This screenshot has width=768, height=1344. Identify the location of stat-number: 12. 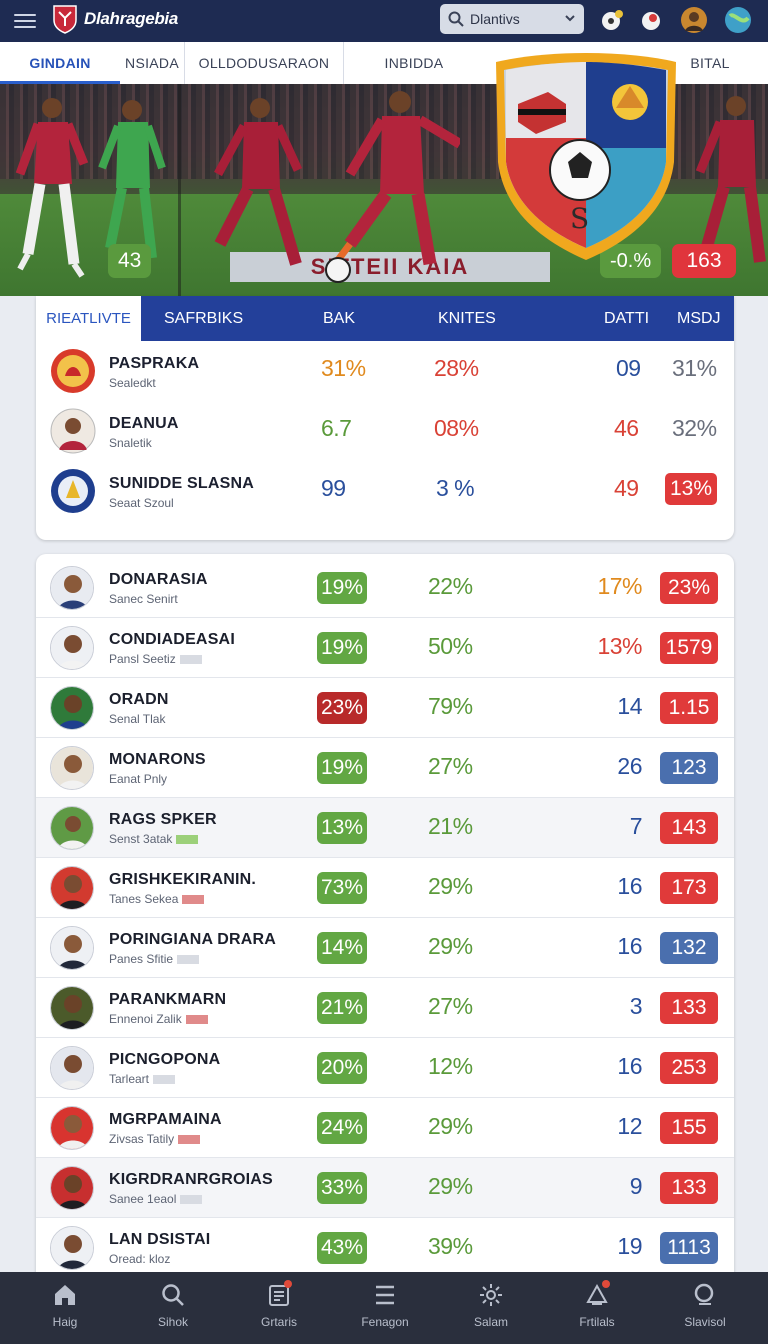
(629, 1126).